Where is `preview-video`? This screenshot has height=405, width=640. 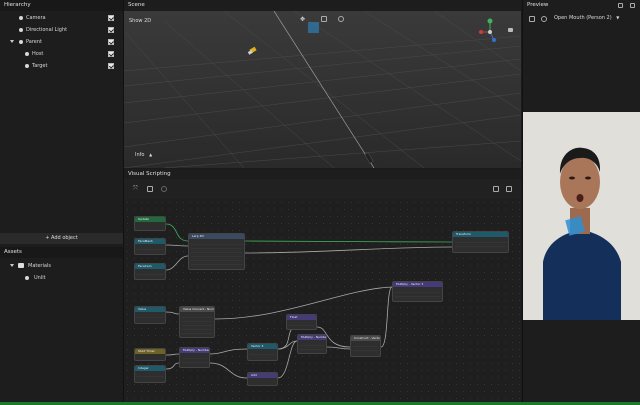
preview-video is located at coordinates (581, 216).